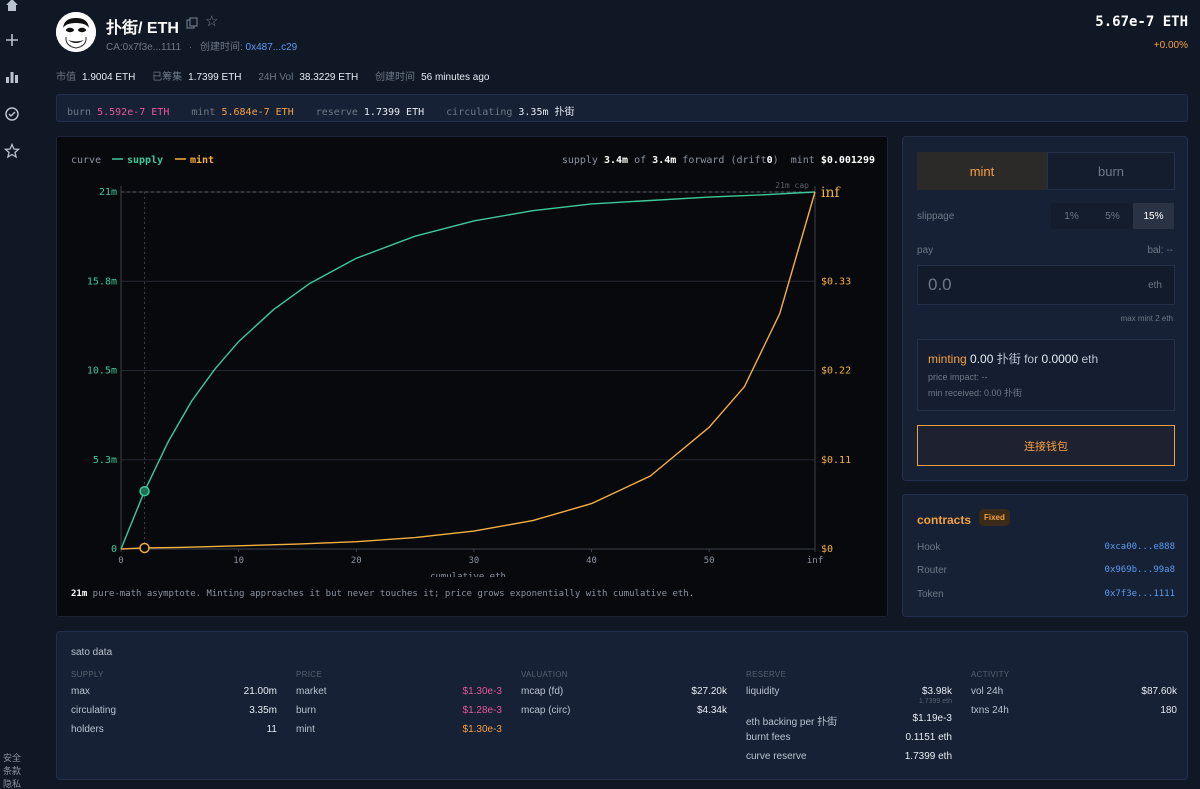 This screenshot has width=1200, height=789. Describe the element at coordinates (211, 22) in the screenshot. I see `favorite-star-icon: ☆` at that location.